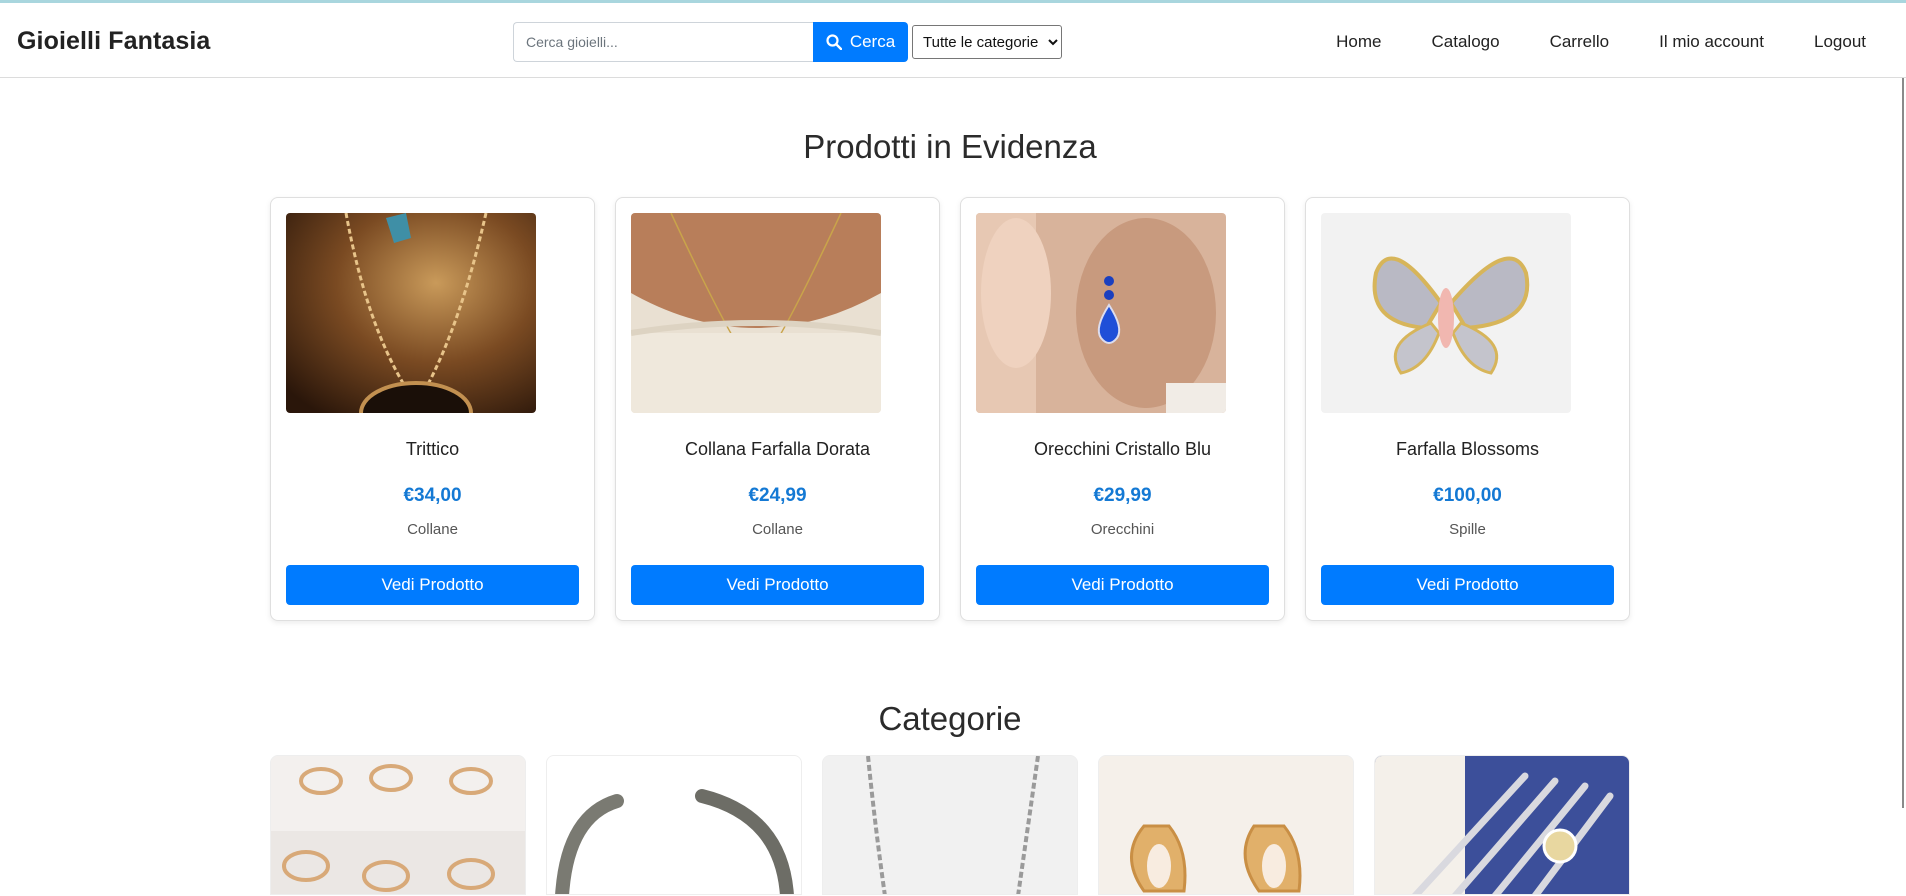 The height and width of the screenshot is (896, 1906). I want to click on product-card: Trittico €34,00 Collane Vedi Prodotto, so click(432, 409).